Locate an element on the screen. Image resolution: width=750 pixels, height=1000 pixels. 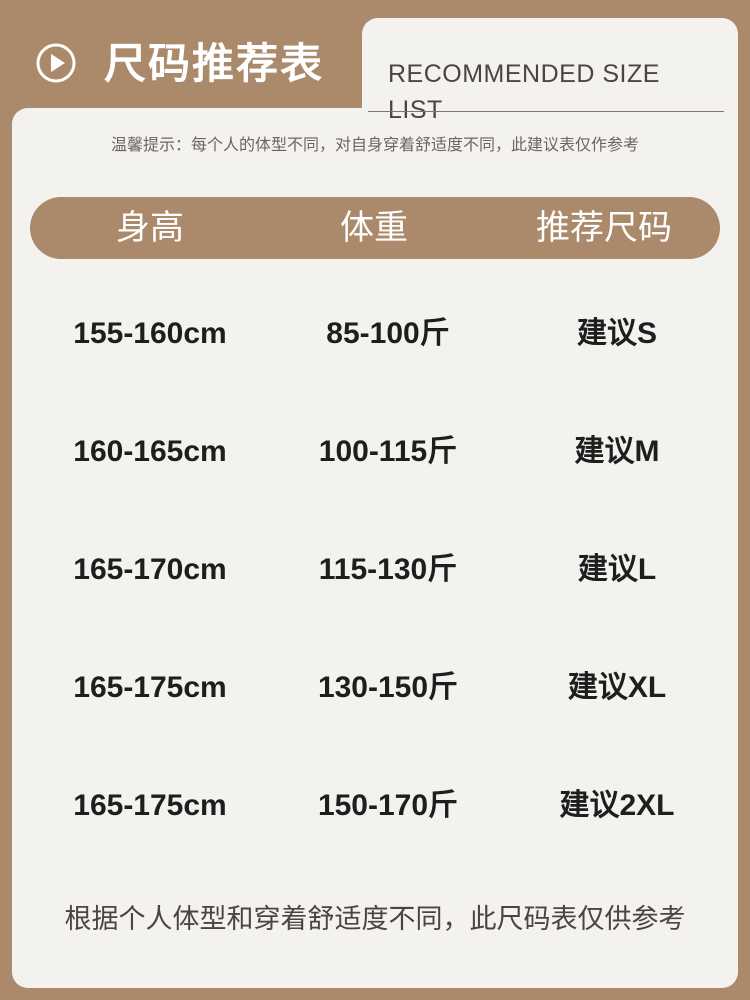
cell-size: 建议XL is located at coordinates (617, 687).